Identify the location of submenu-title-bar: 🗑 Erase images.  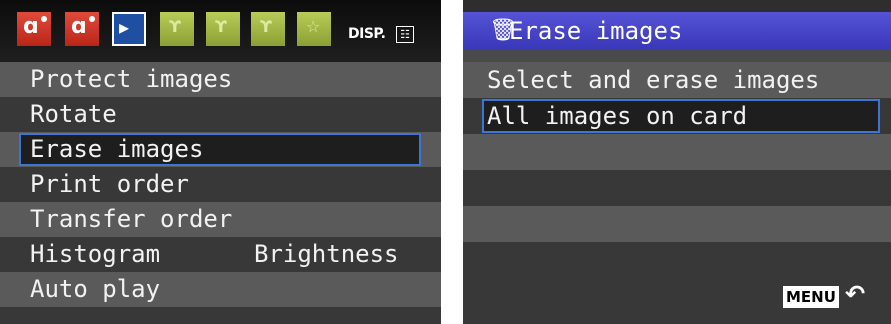
(677, 31).